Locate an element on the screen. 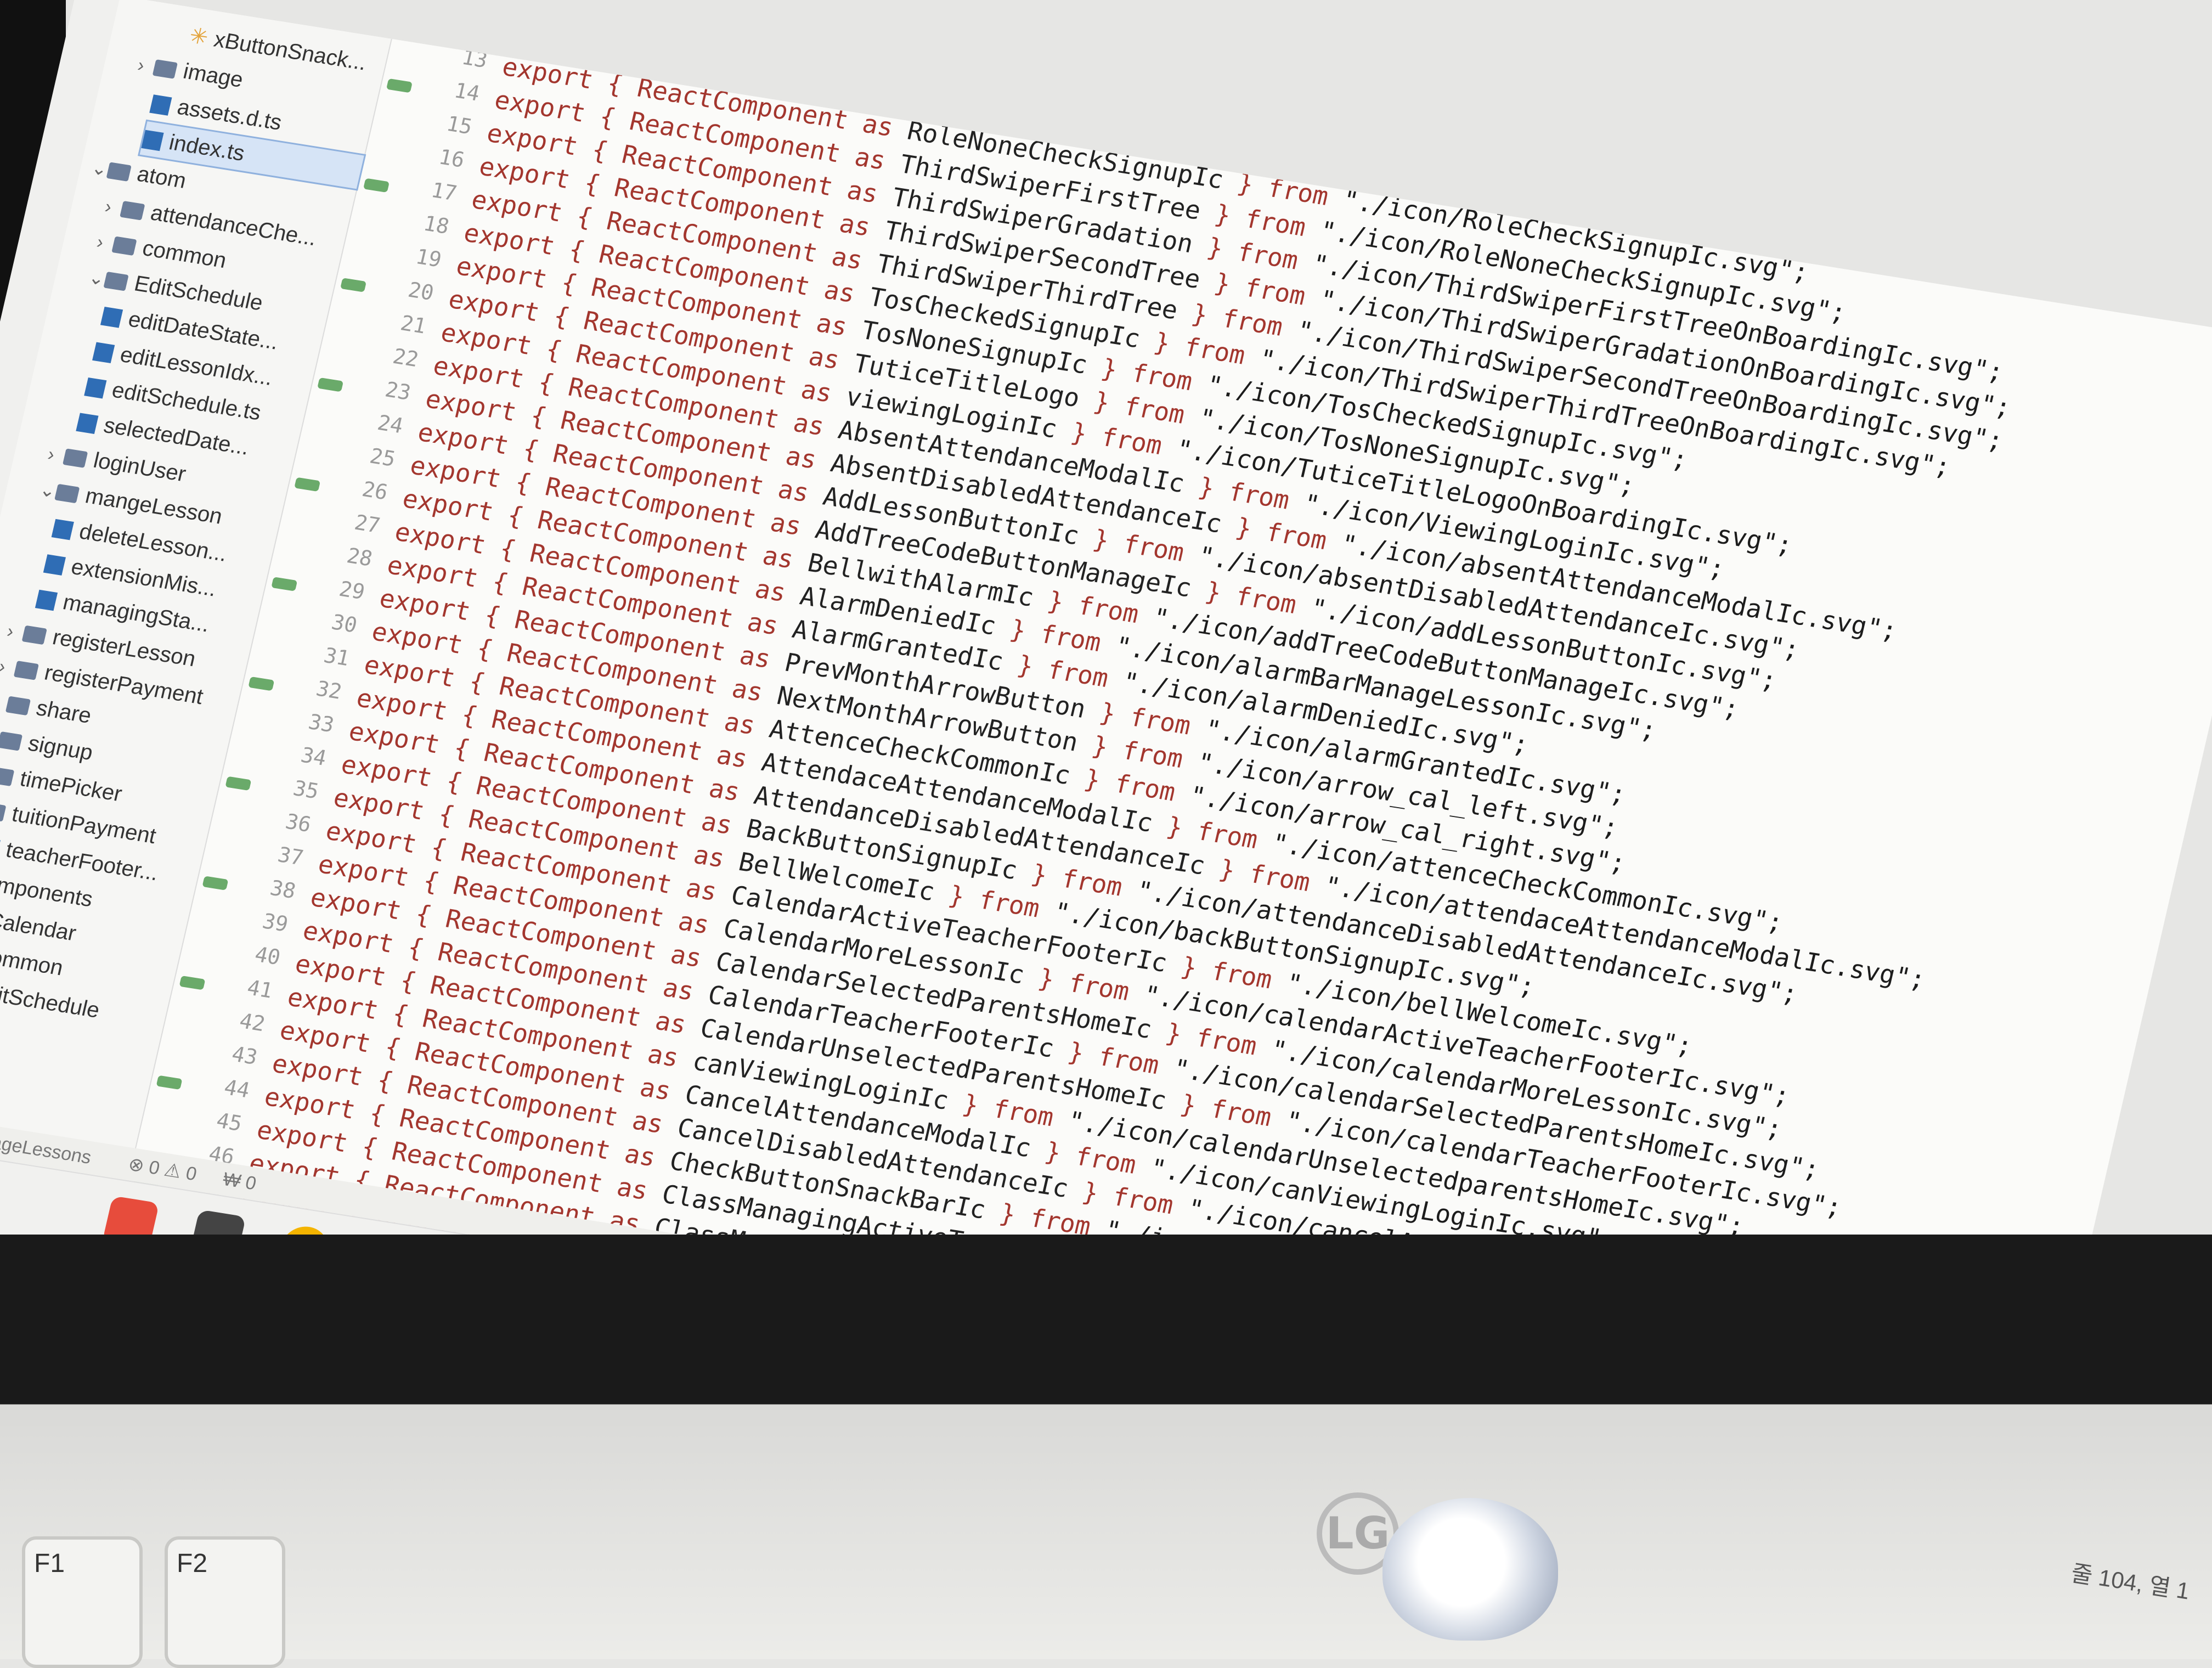  line-number: 30 is located at coordinates (344, 624).